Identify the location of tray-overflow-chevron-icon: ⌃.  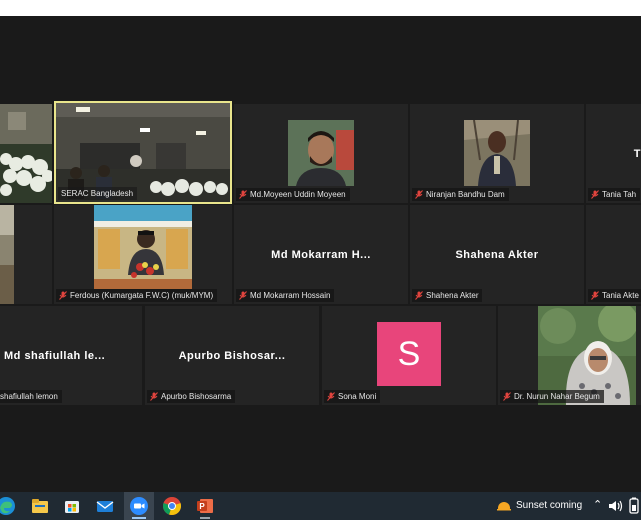
(597, 504).